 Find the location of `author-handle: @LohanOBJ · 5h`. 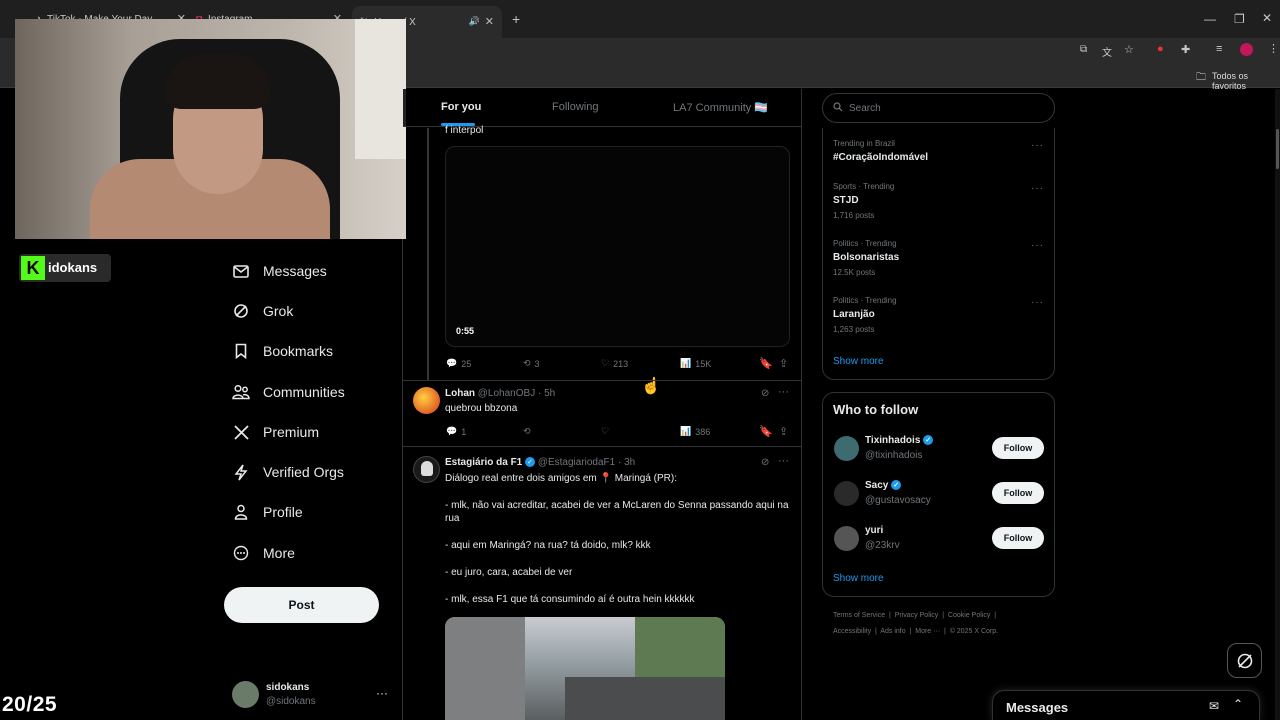

author-handle: @LohanOBJ · 5h is located at coordinates (516, 393).